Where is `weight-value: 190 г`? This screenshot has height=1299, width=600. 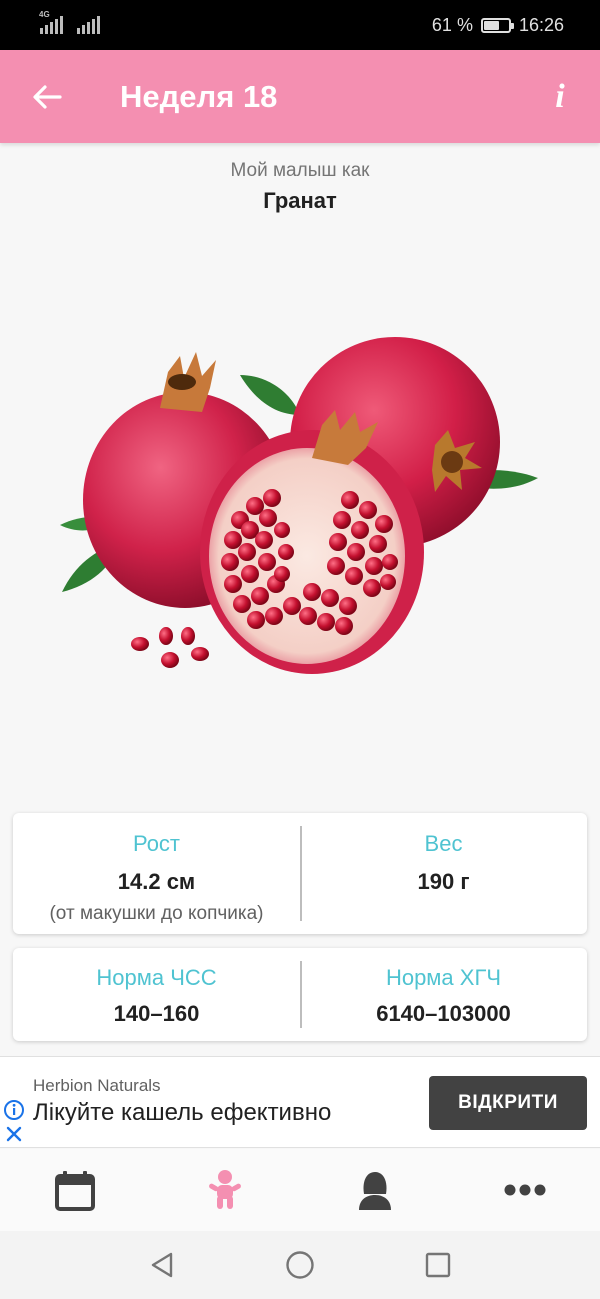 weight-value: 190 г is located at coordinates (443, 881).